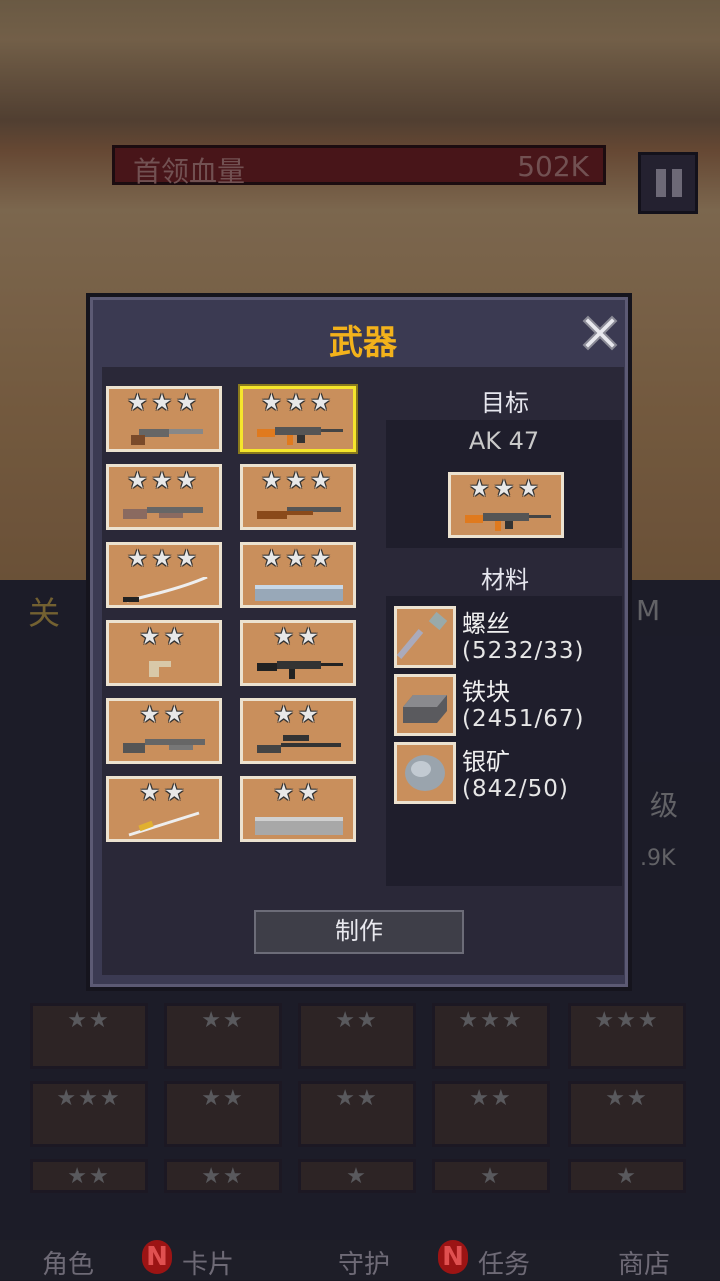 The width and height of the screenshot is (720, 1281). I want to click on target-stars: ★★★, so click(506, 489).